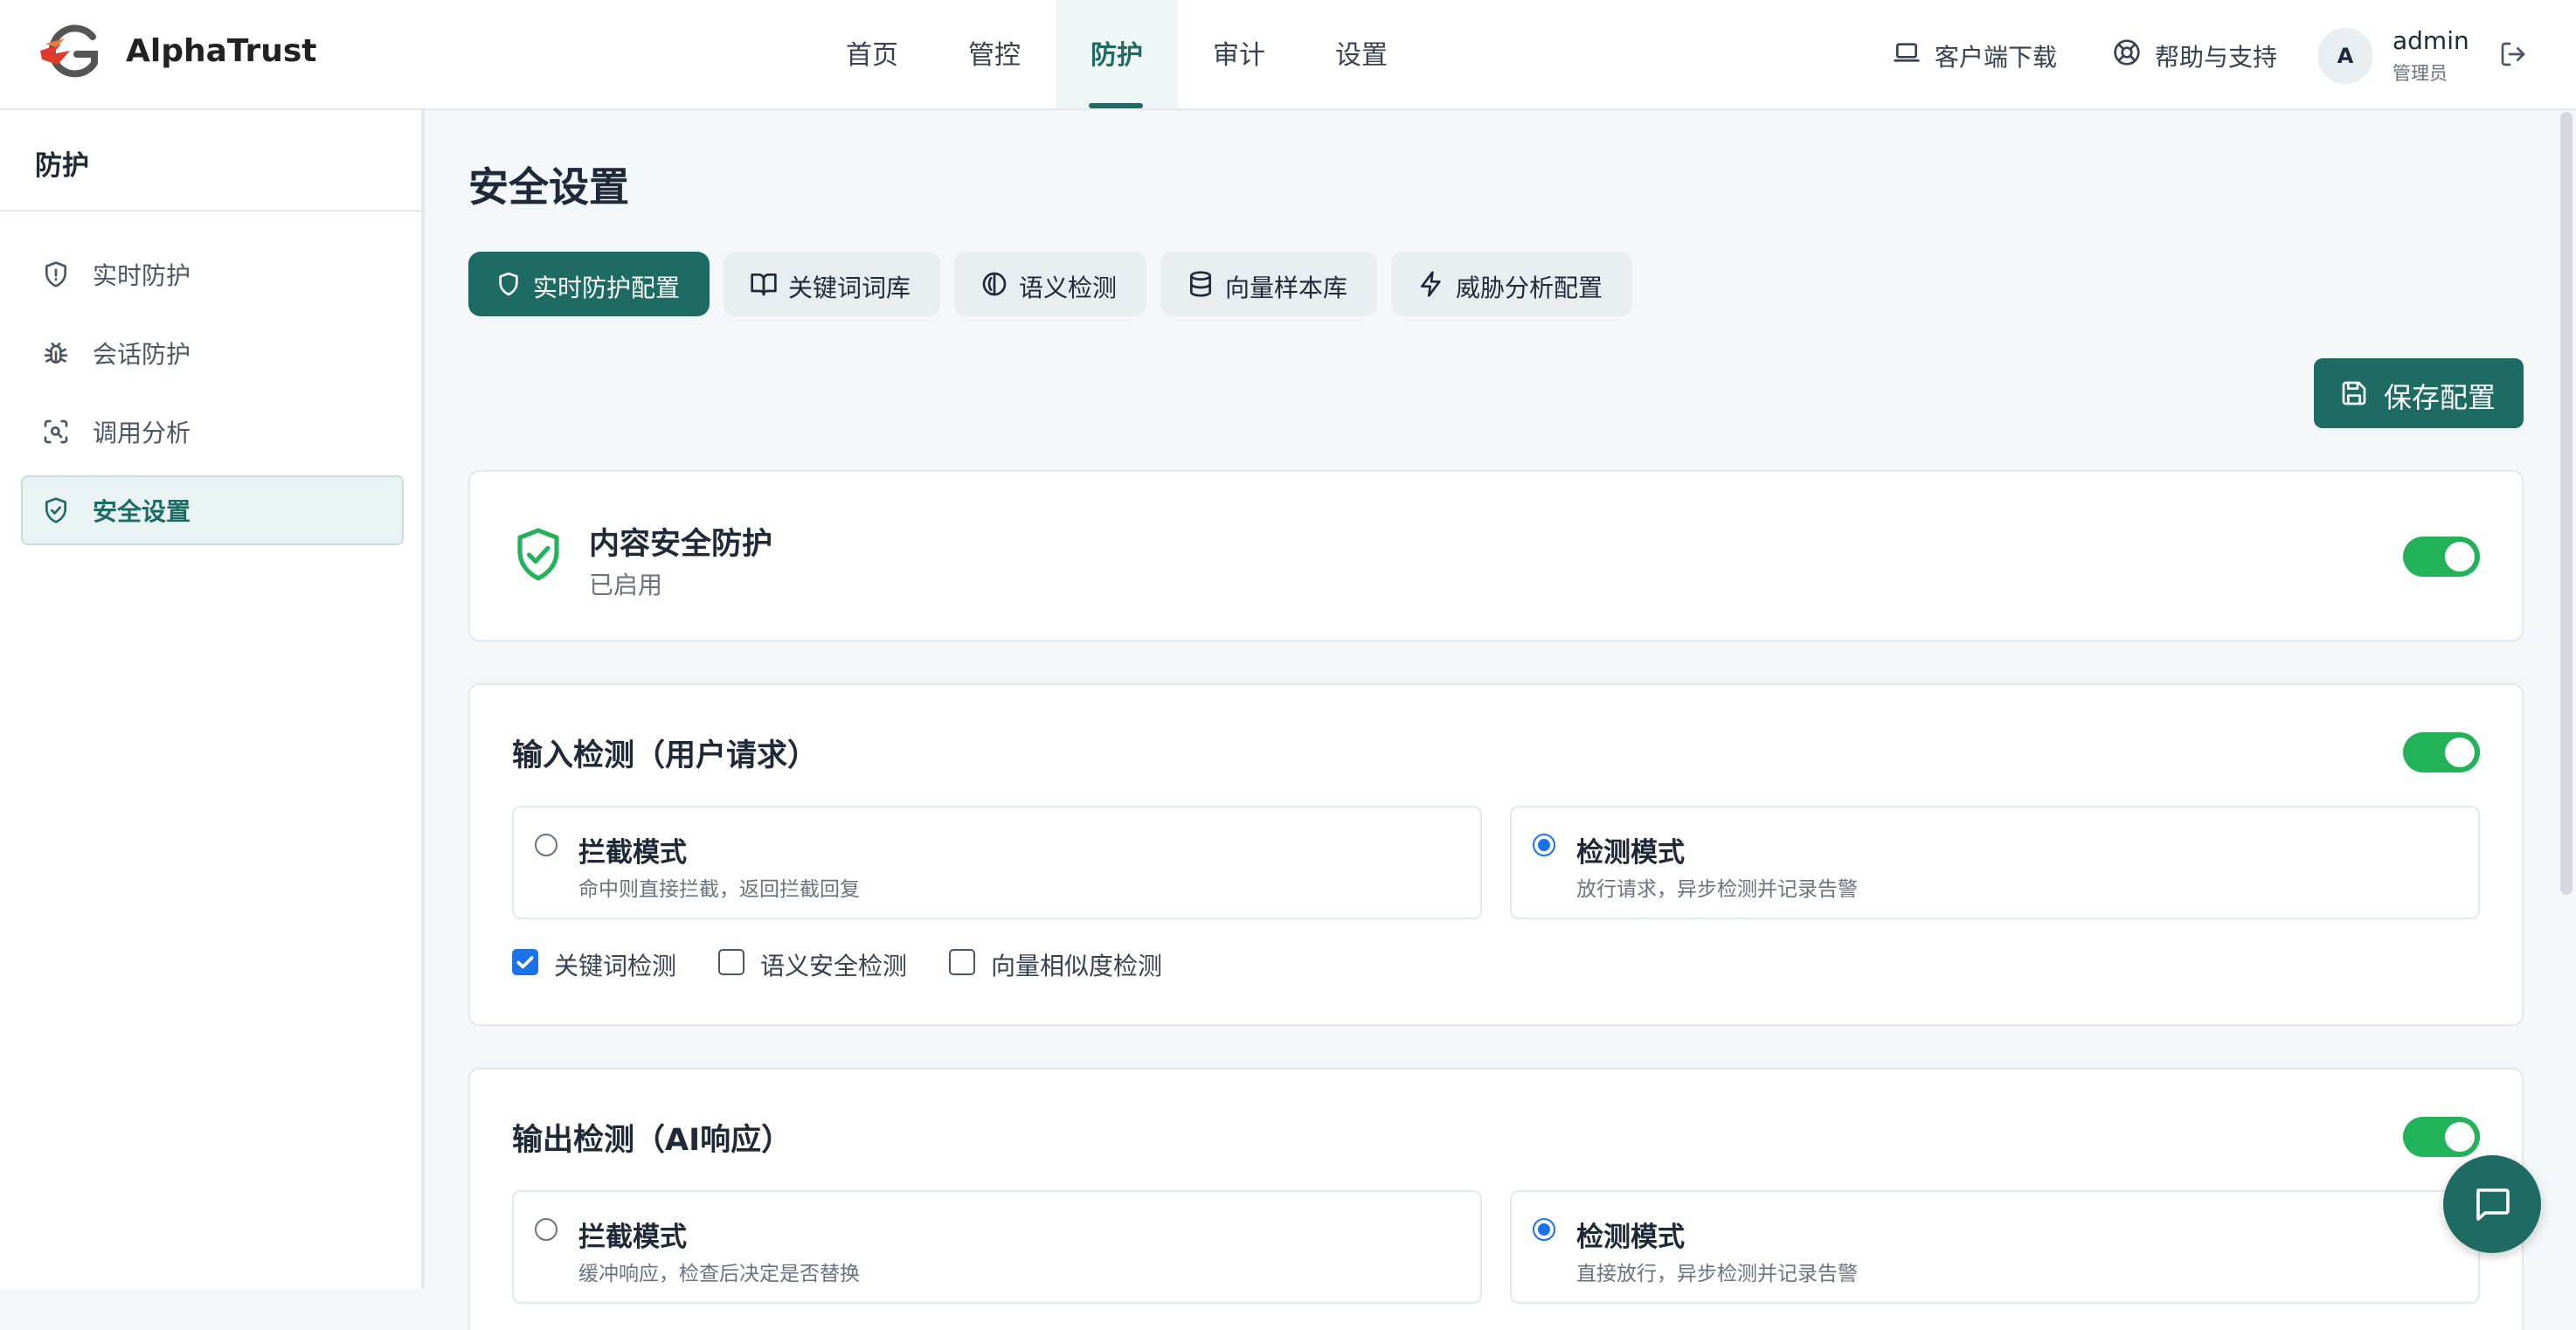 This screenshot has width=2576, height=1330. I want to click on sidebar-item-call-analysis: 调用分析, so click(212, 432).